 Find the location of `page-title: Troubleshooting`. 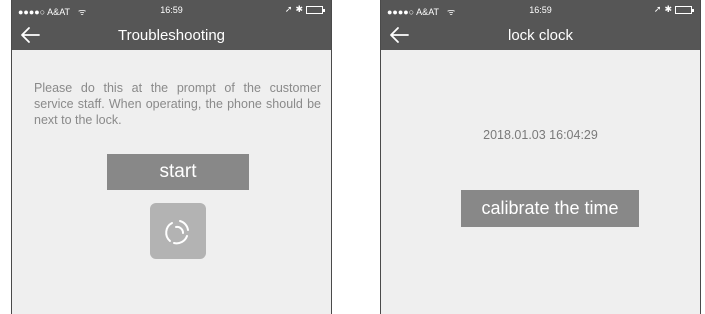

page-title: Troubleshooting is located at coordinates (171, 35).